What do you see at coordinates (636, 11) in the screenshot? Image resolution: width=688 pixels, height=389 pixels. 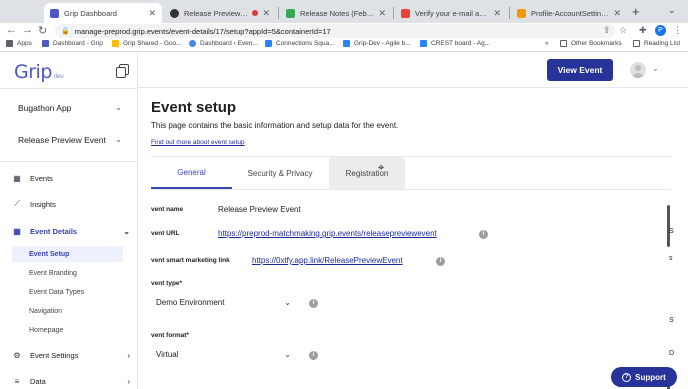 I see `new-tab-icon: +` at bounding box center [636, 11].